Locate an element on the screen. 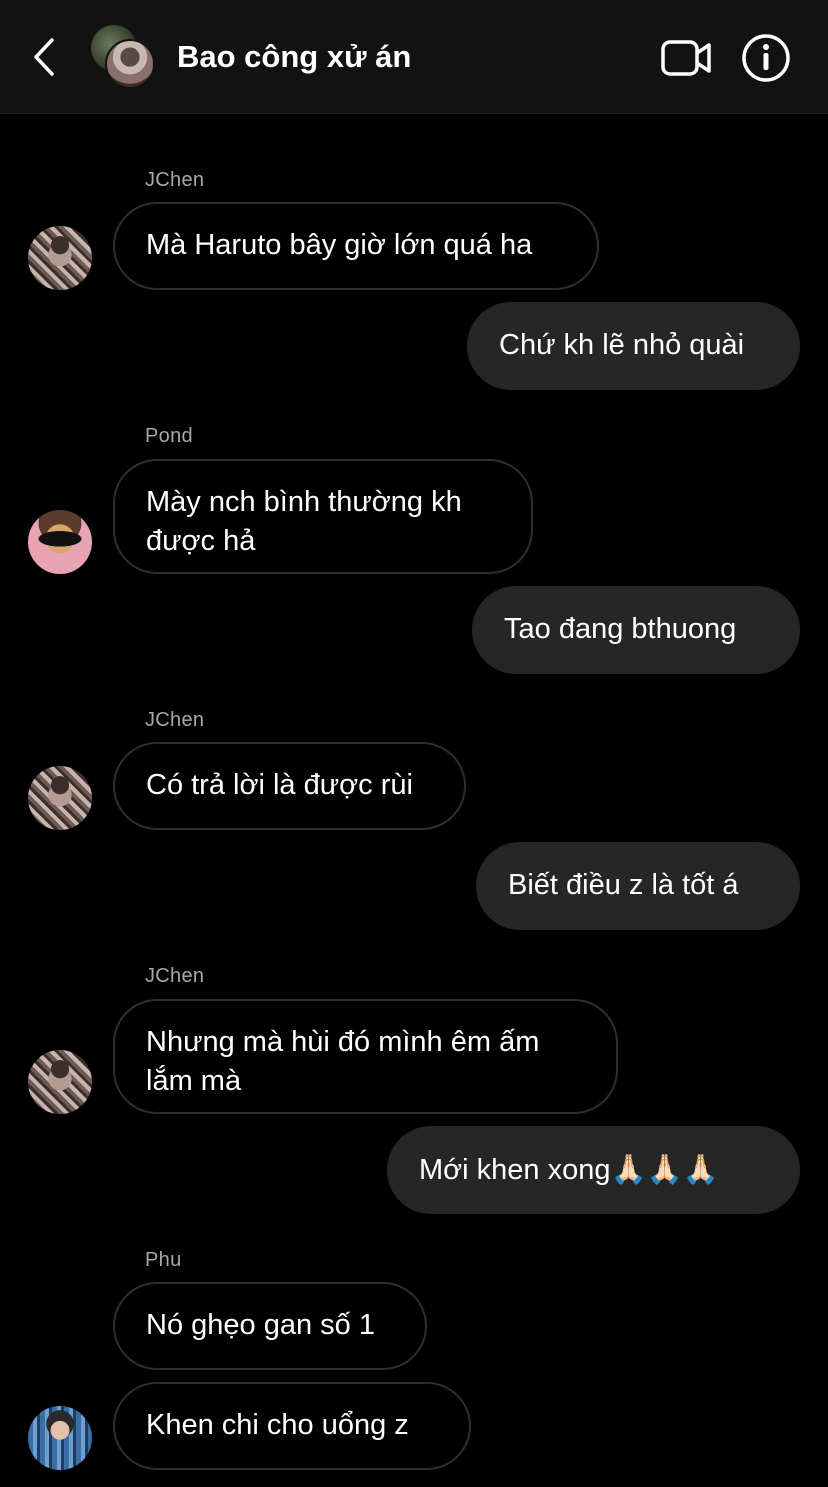 The height and width of the screenshot is (1487, 828). message-bubble-incoming: Có trả lời là được rùi is located at coordinates (289, 786).